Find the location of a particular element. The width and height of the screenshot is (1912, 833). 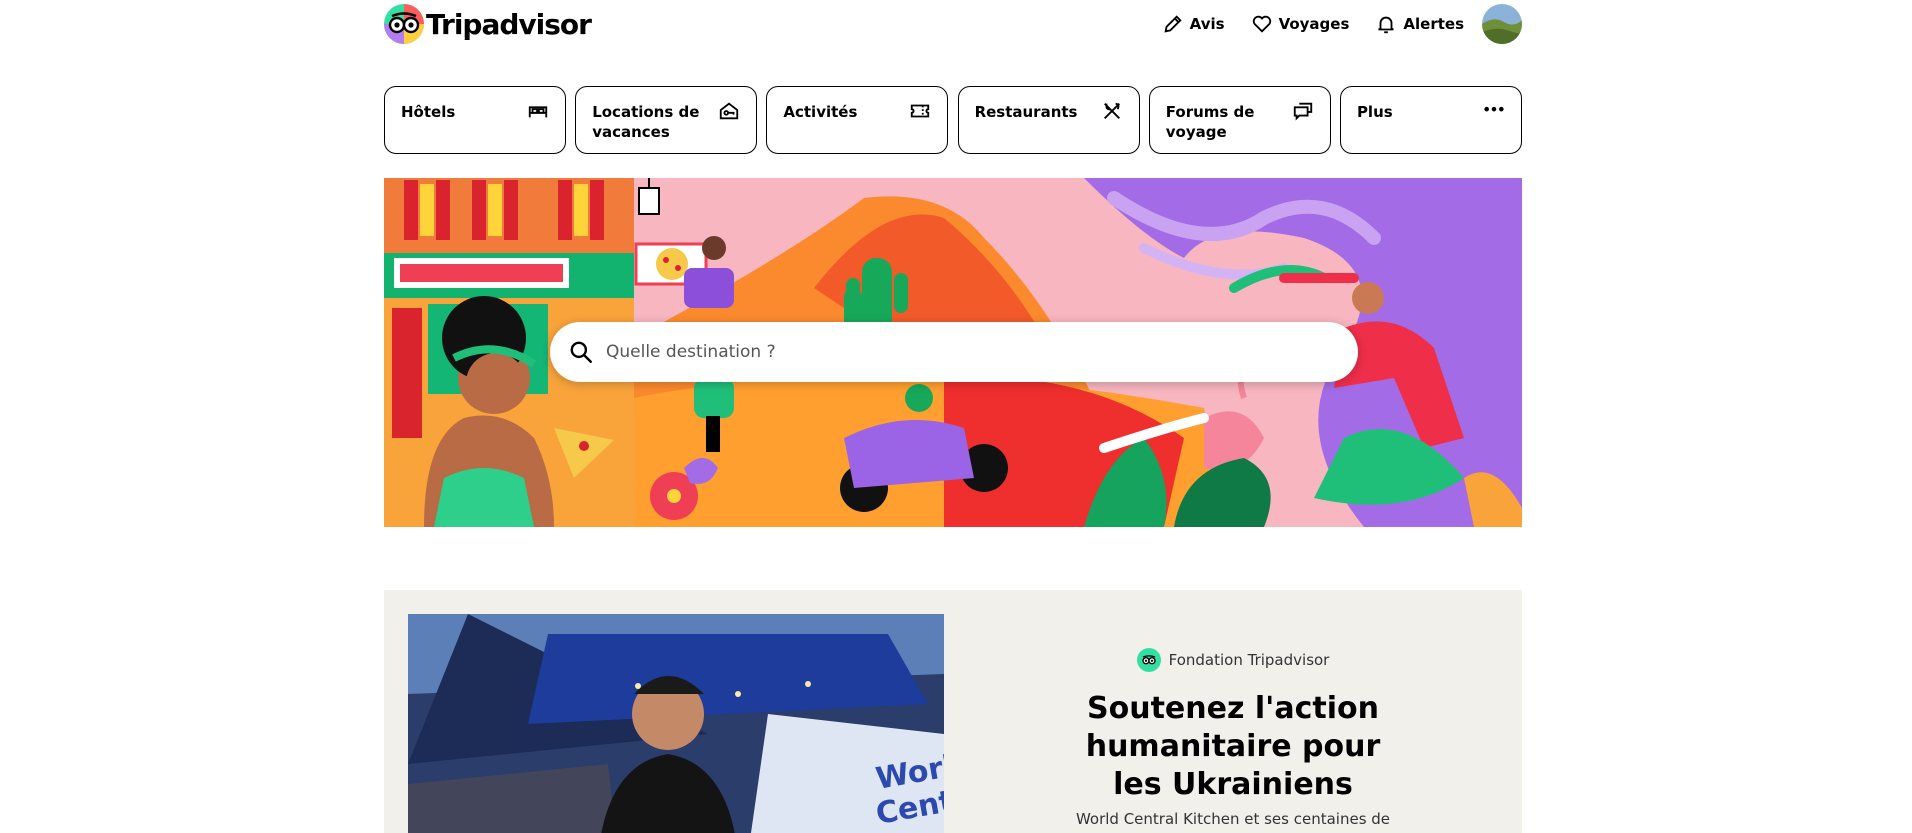

bed-icon is located at coordinates (538, 112).